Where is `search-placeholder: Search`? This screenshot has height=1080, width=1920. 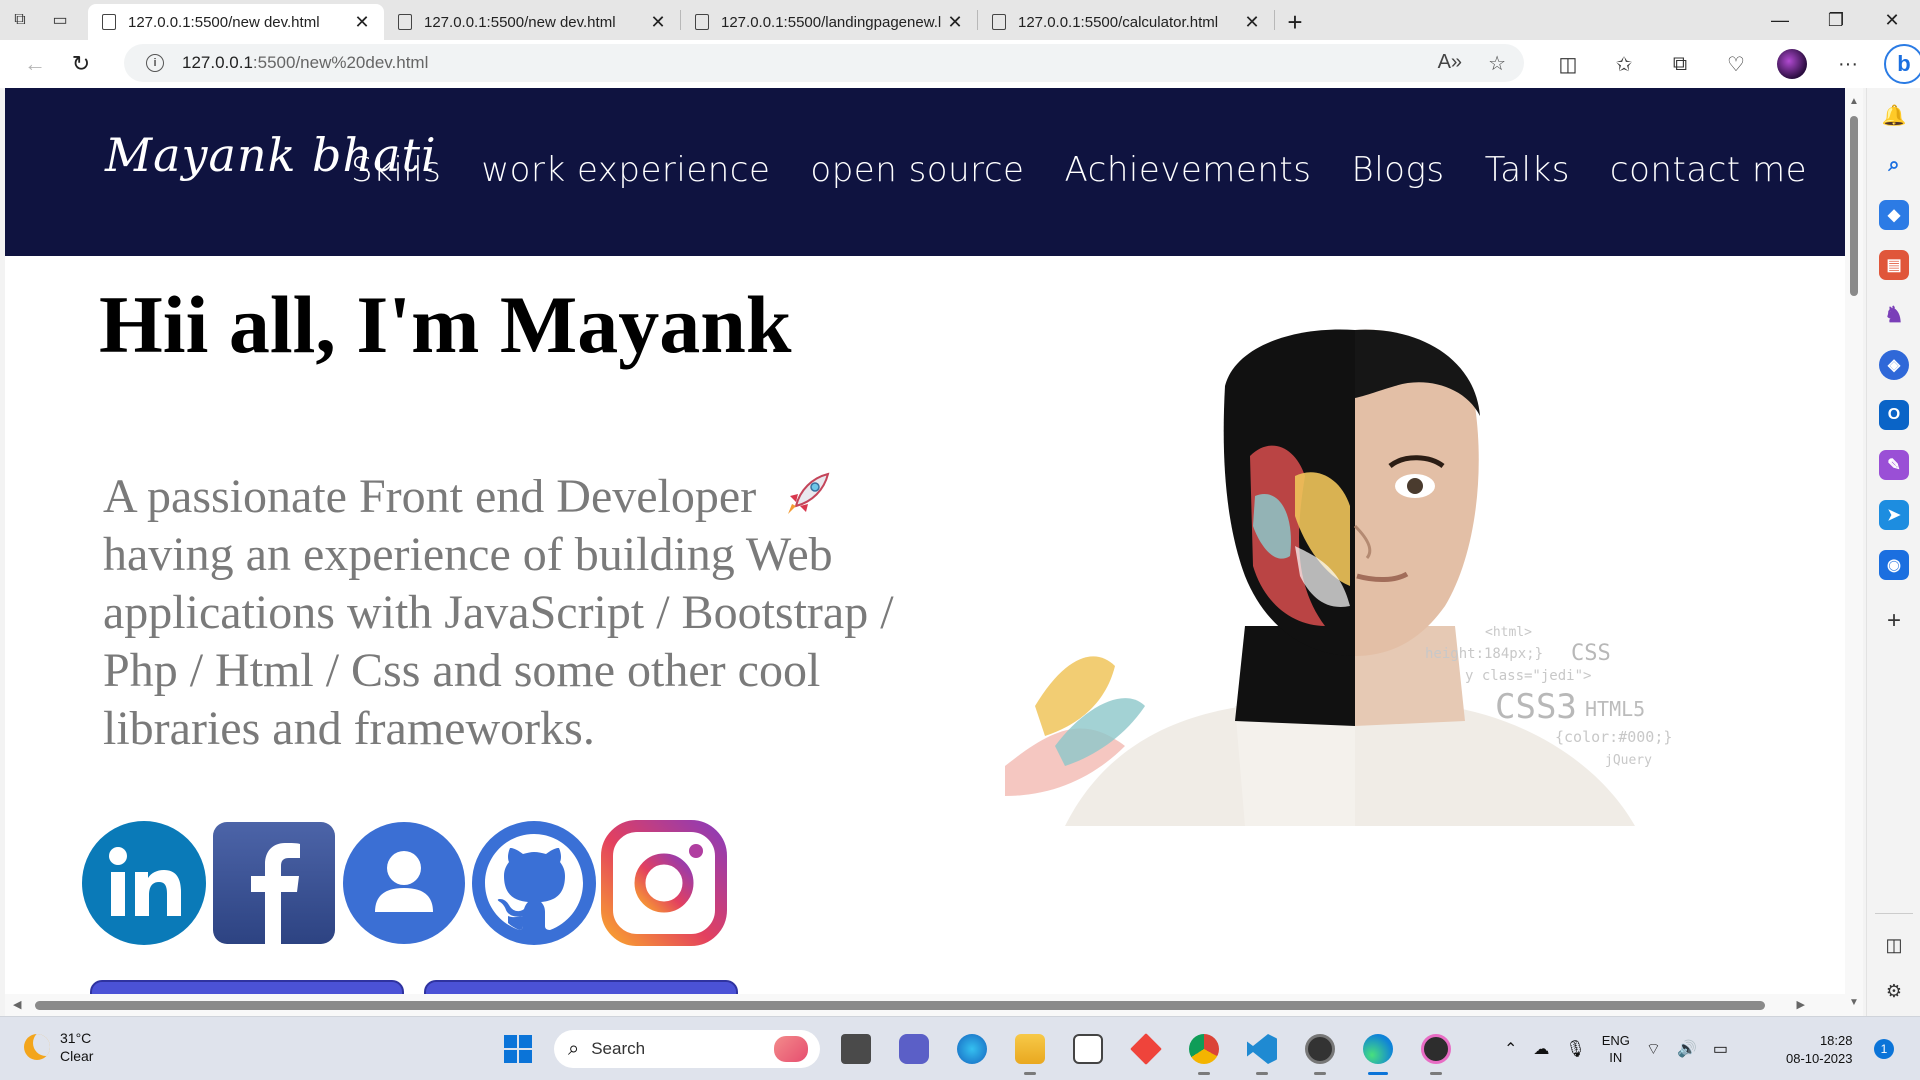
search-placeholder: Search is located at coordinates (618, 1048).